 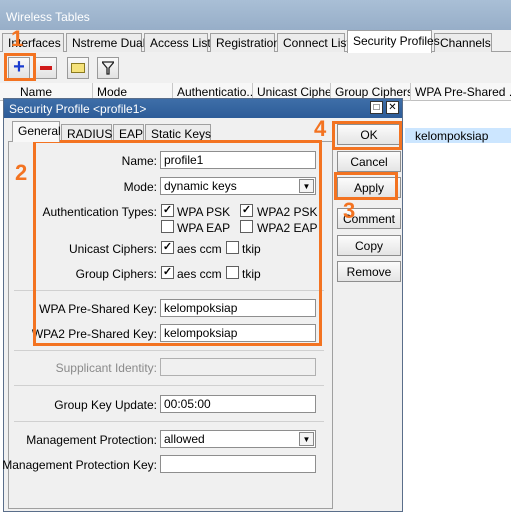 I want to click on filter-button, so click(x=108, y=68).